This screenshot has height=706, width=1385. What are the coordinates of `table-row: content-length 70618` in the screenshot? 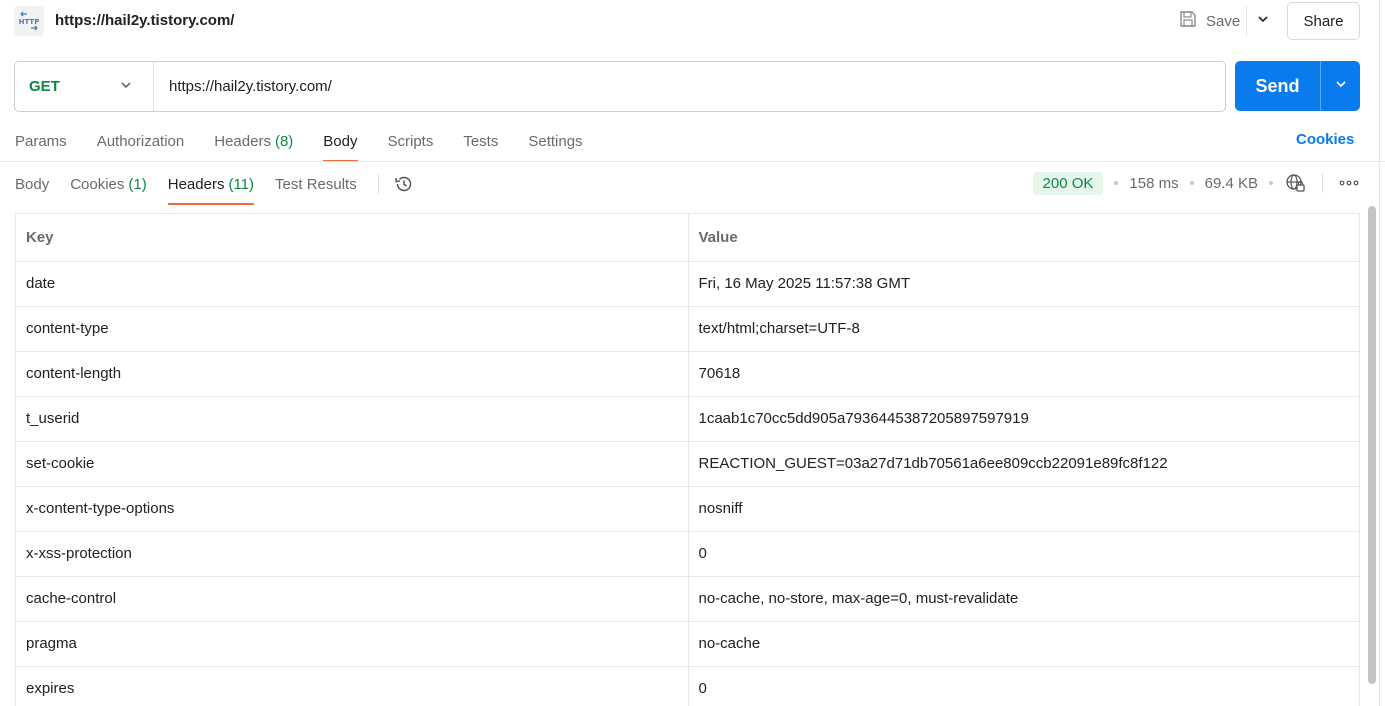 It's located at (687, 374).